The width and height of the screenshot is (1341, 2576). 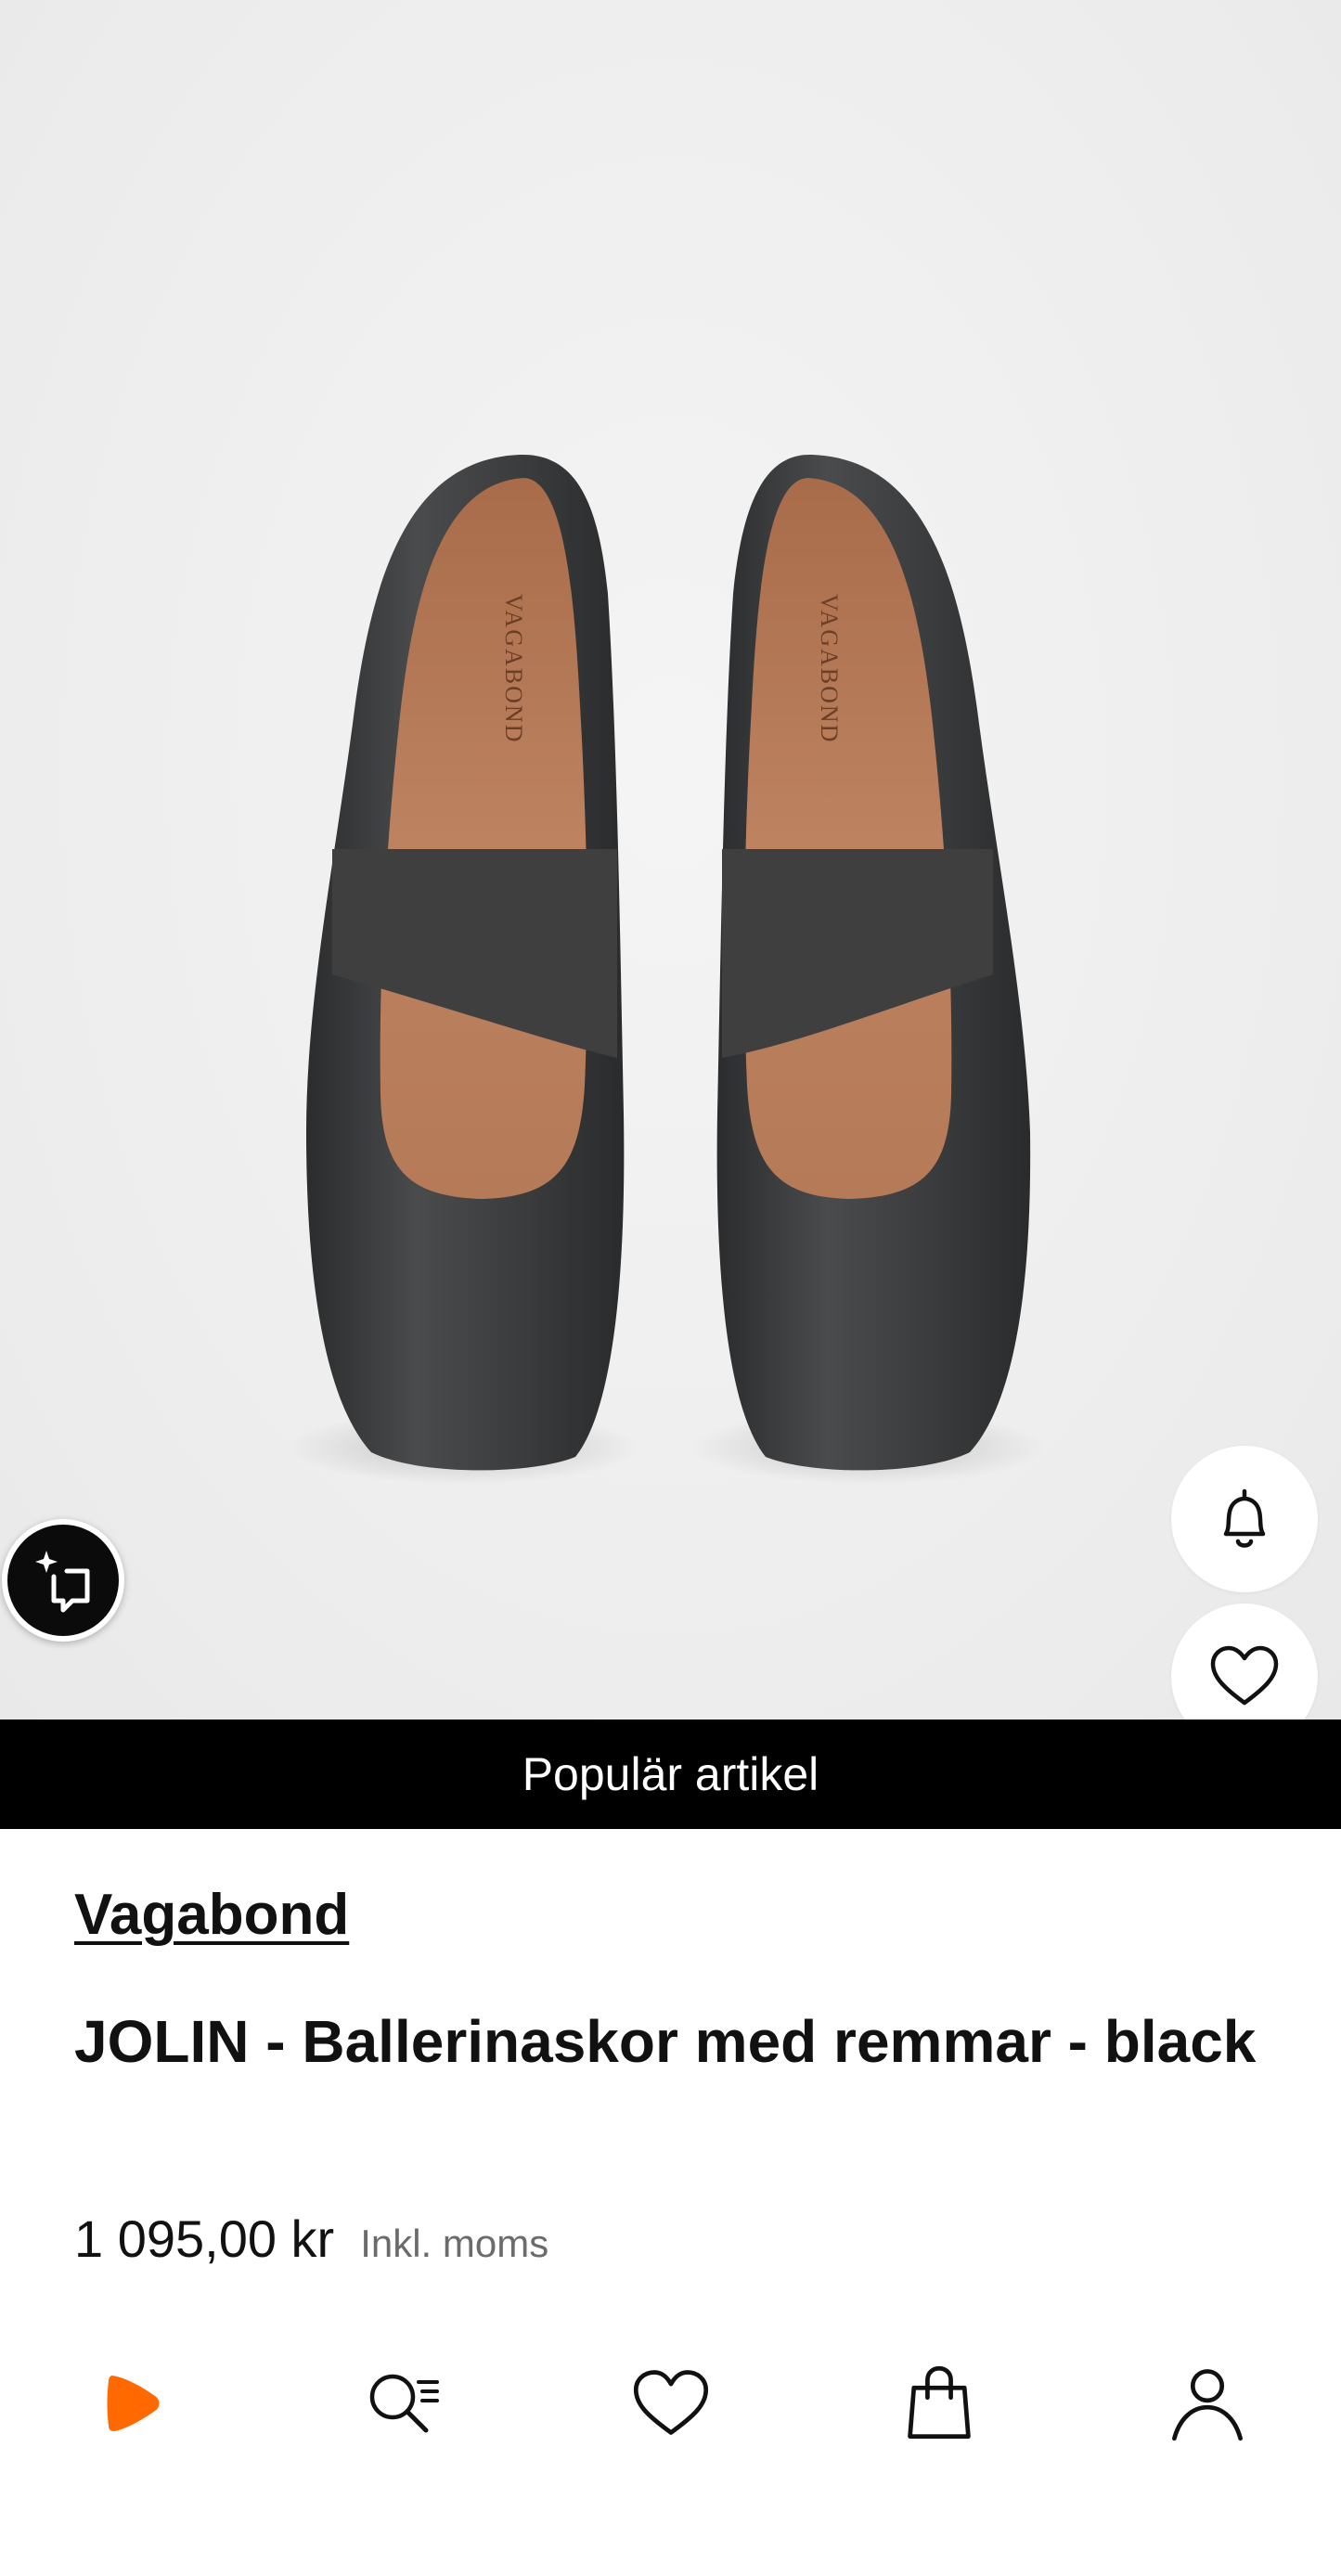 What do you see at coordinates (211, 1915) in the screenshot?
I see `brand-link: Vagabond` at bounding box center [211, 1915].